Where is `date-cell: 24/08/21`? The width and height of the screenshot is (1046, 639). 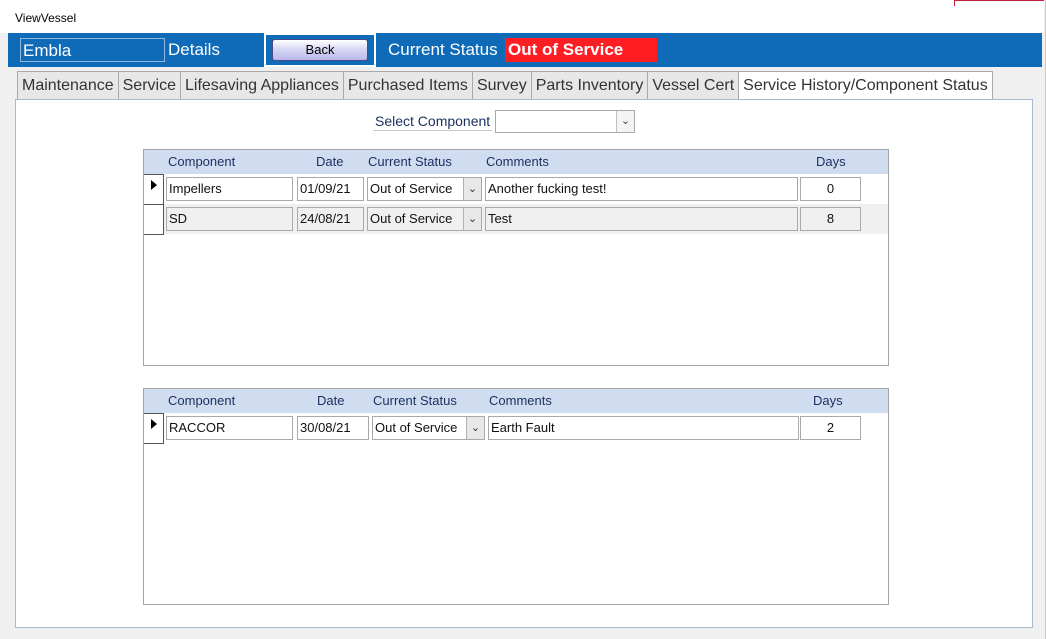 date-cell: 24/08/21 is located at coordinates (330, 219).